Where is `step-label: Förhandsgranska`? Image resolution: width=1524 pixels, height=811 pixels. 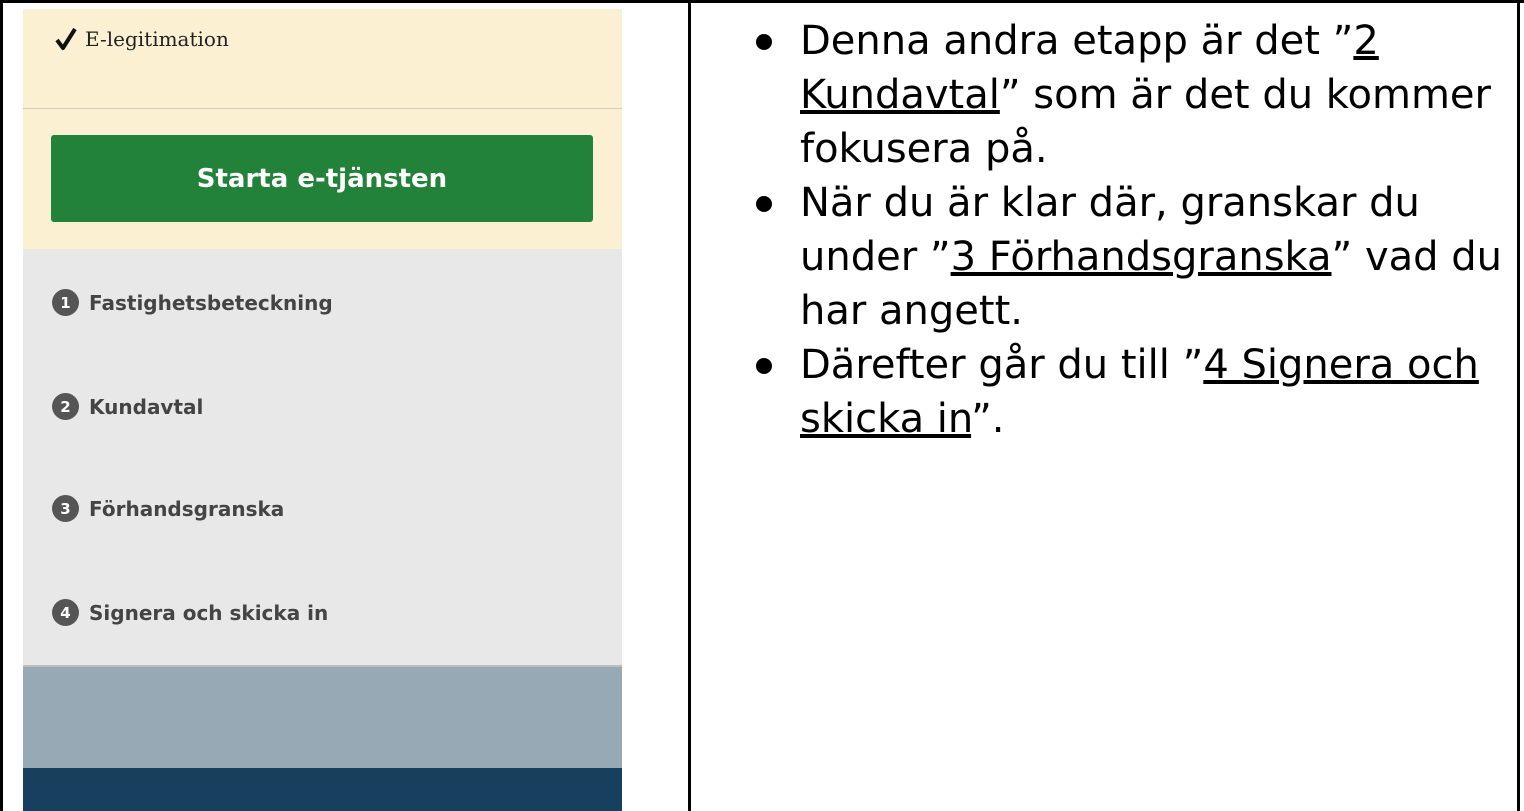
step-label: Förhandsgranska is located at coordinates (187, 508).